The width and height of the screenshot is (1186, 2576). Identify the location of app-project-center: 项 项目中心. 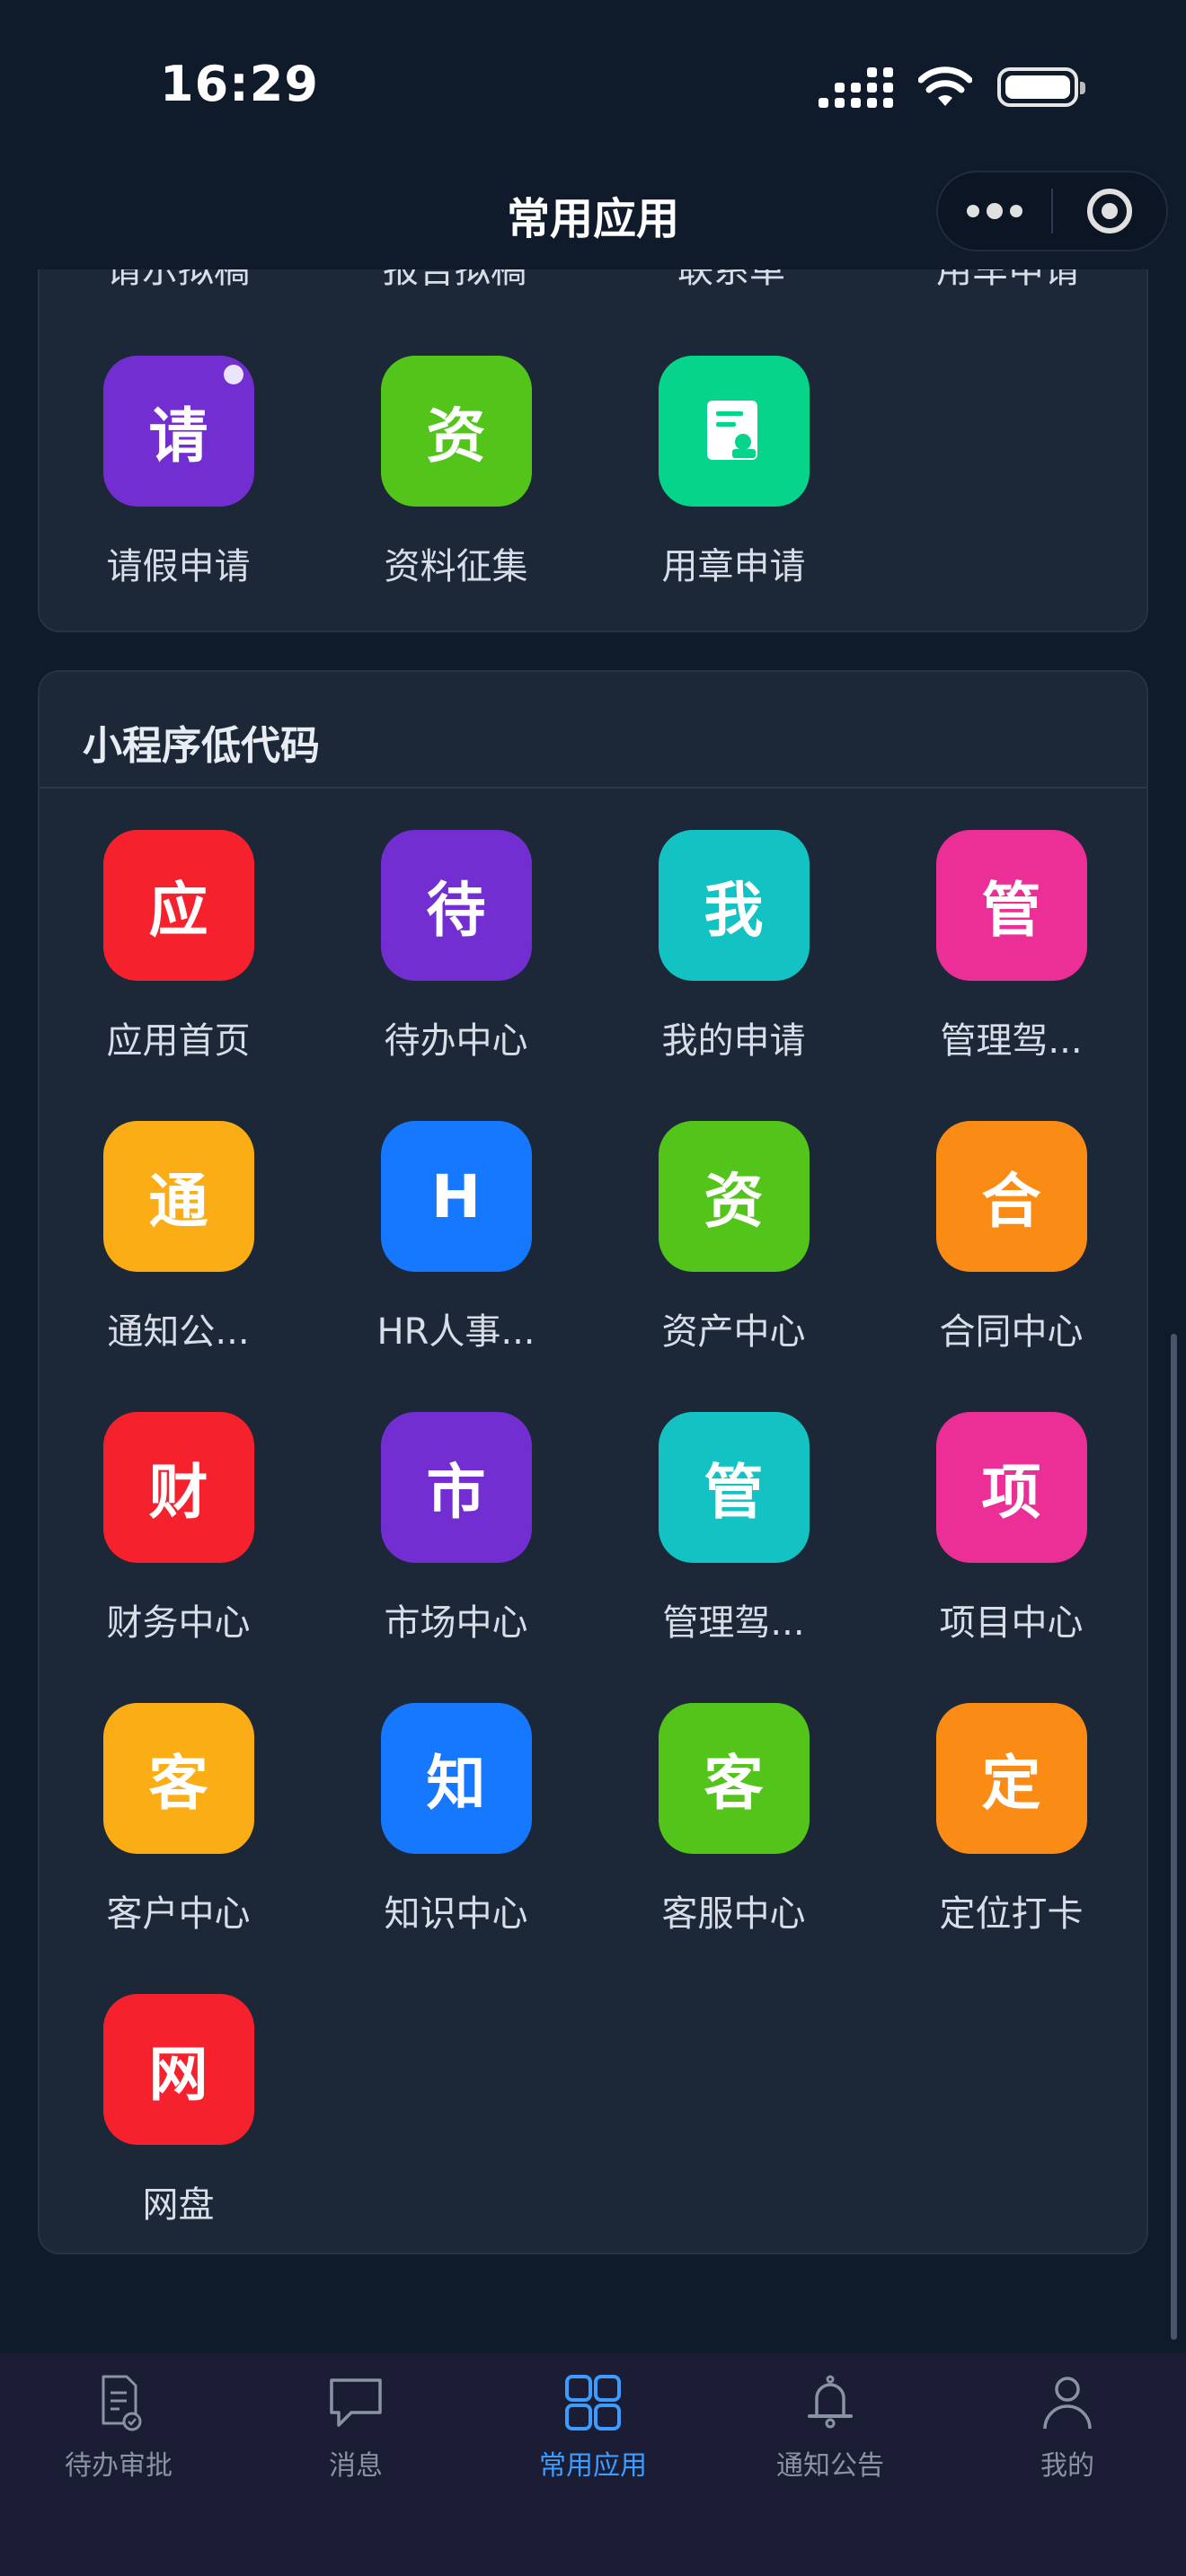
(1011, 1557).